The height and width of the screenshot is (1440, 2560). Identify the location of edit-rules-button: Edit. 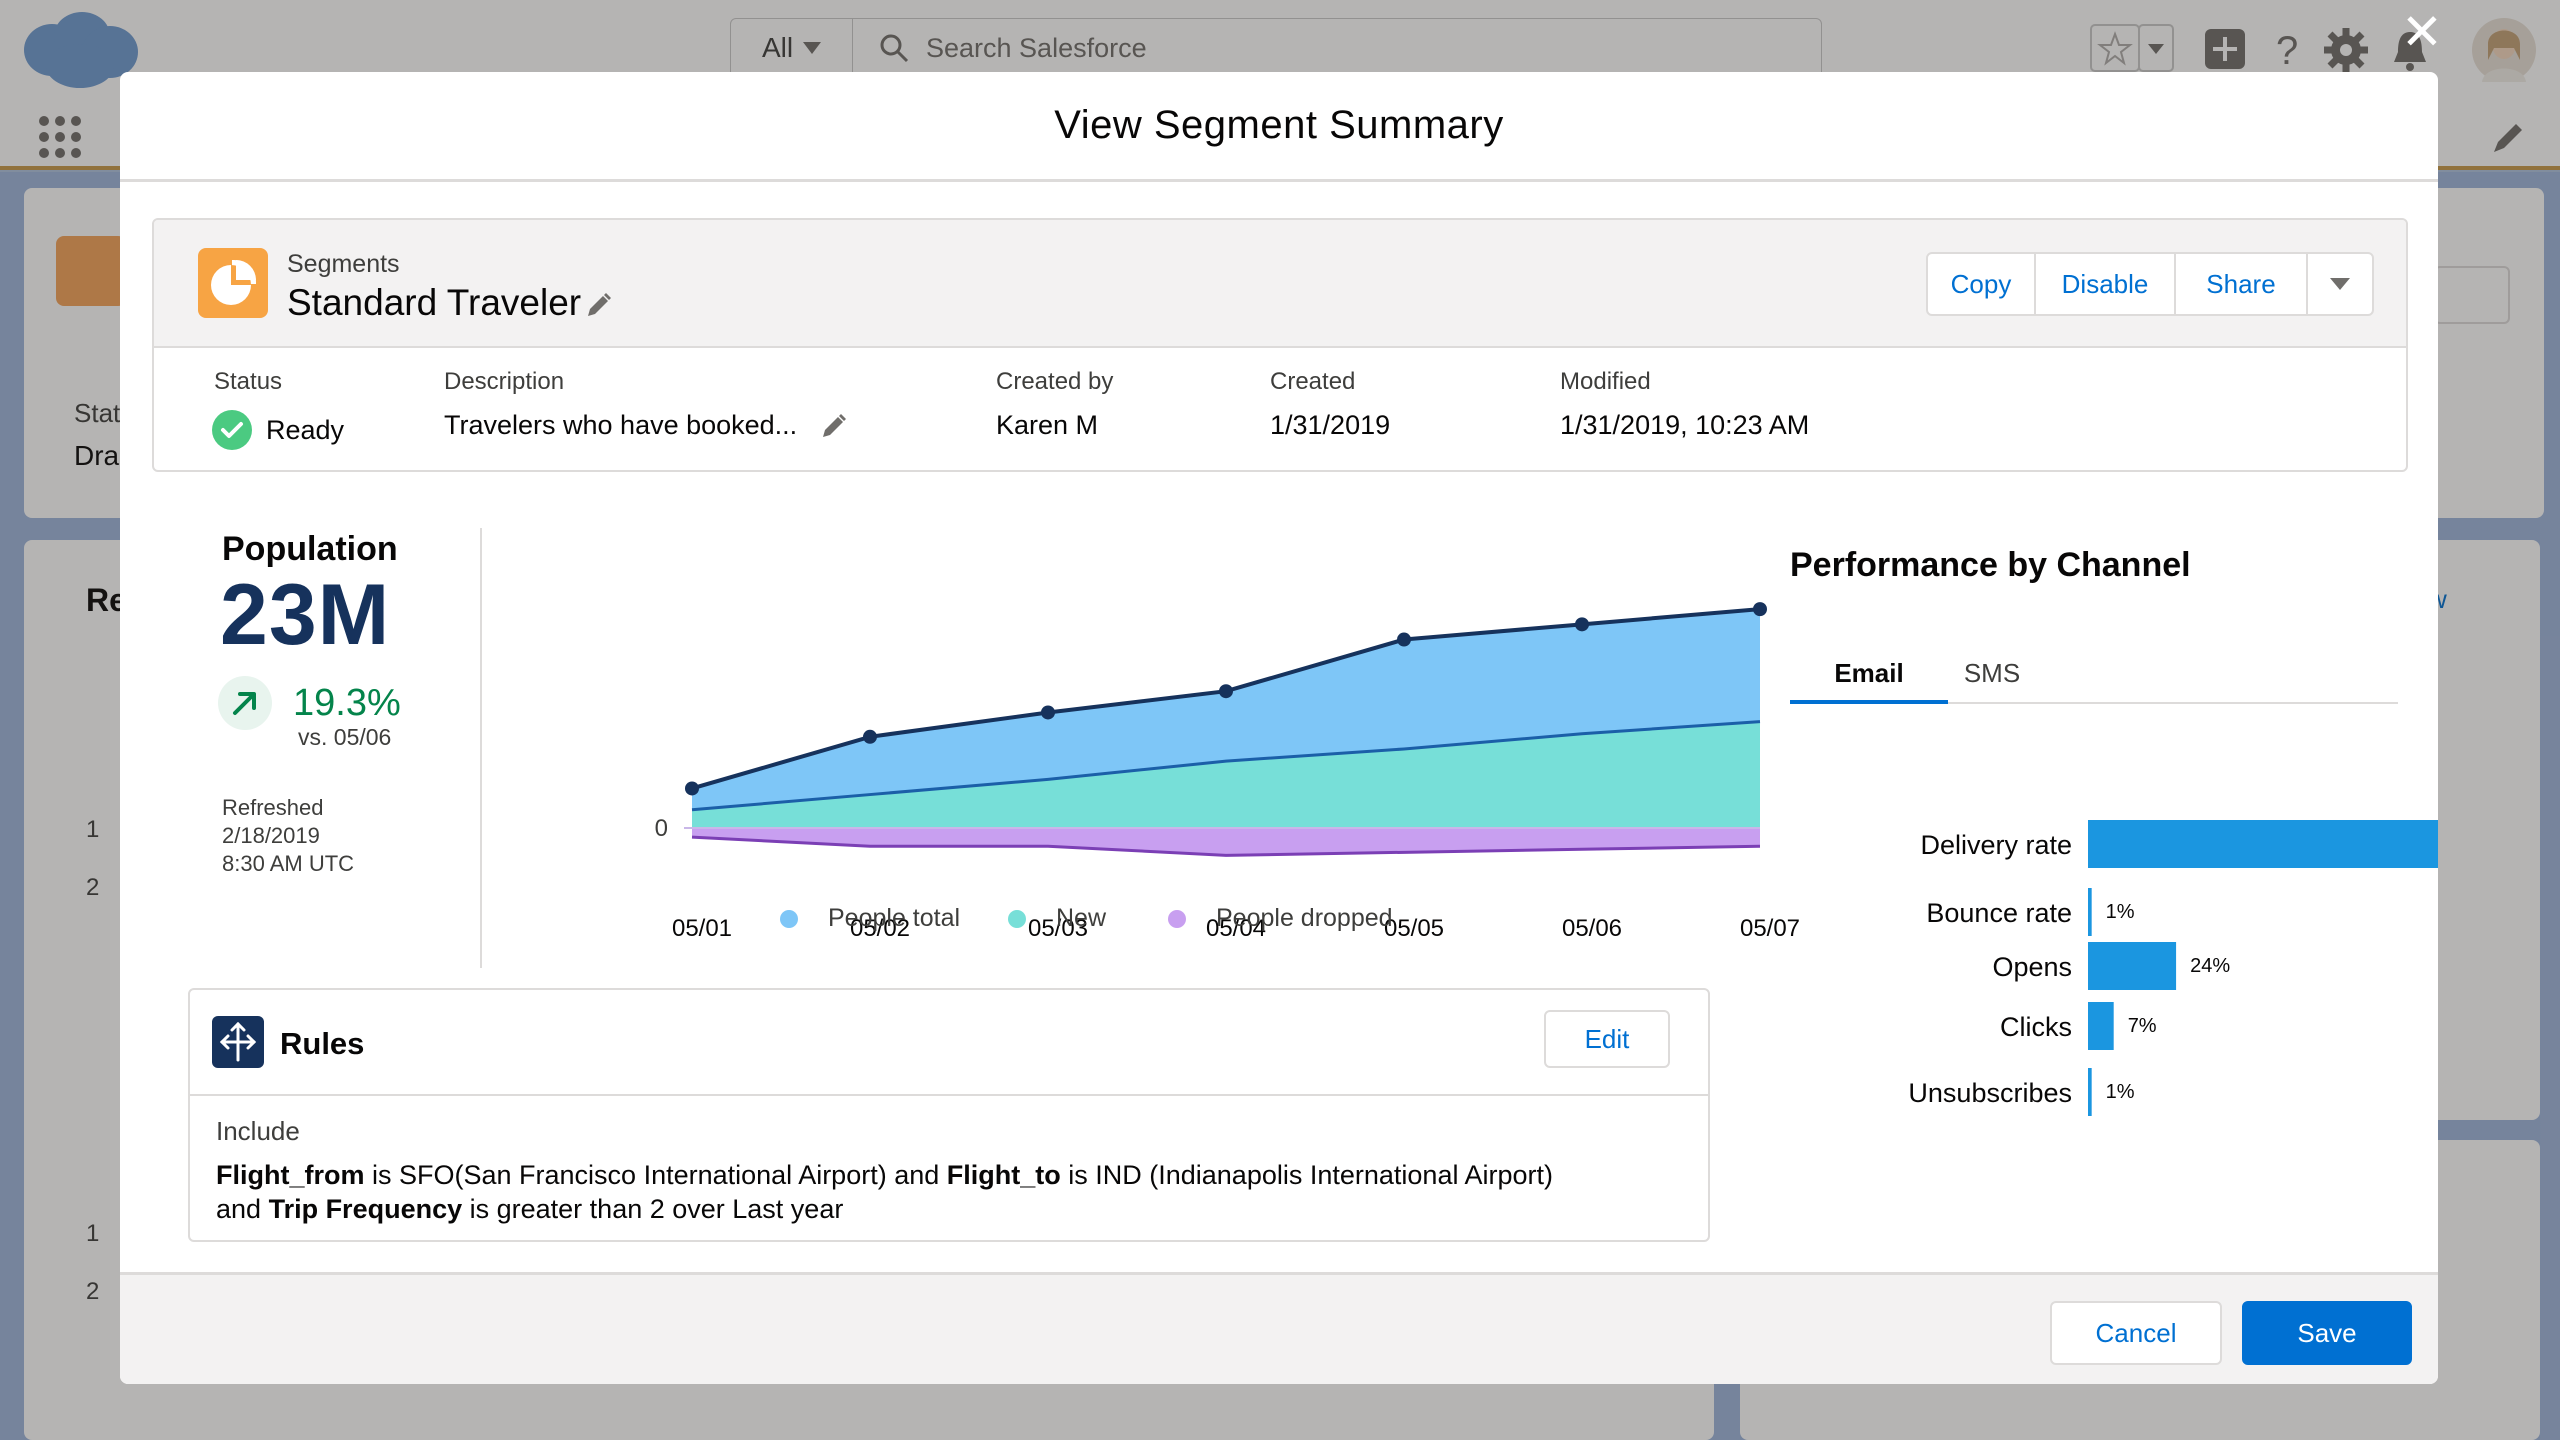
(1607, 1039).